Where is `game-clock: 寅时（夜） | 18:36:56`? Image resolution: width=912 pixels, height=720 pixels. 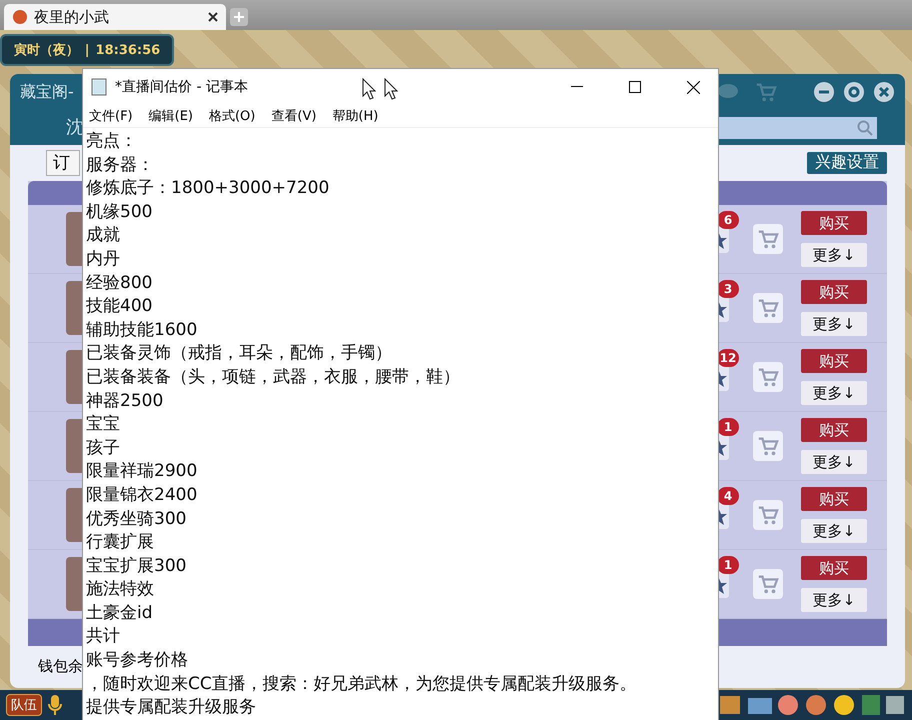
game-clock: 寅时（夜） | 18:36:56 is located at coordinates (87, 50).